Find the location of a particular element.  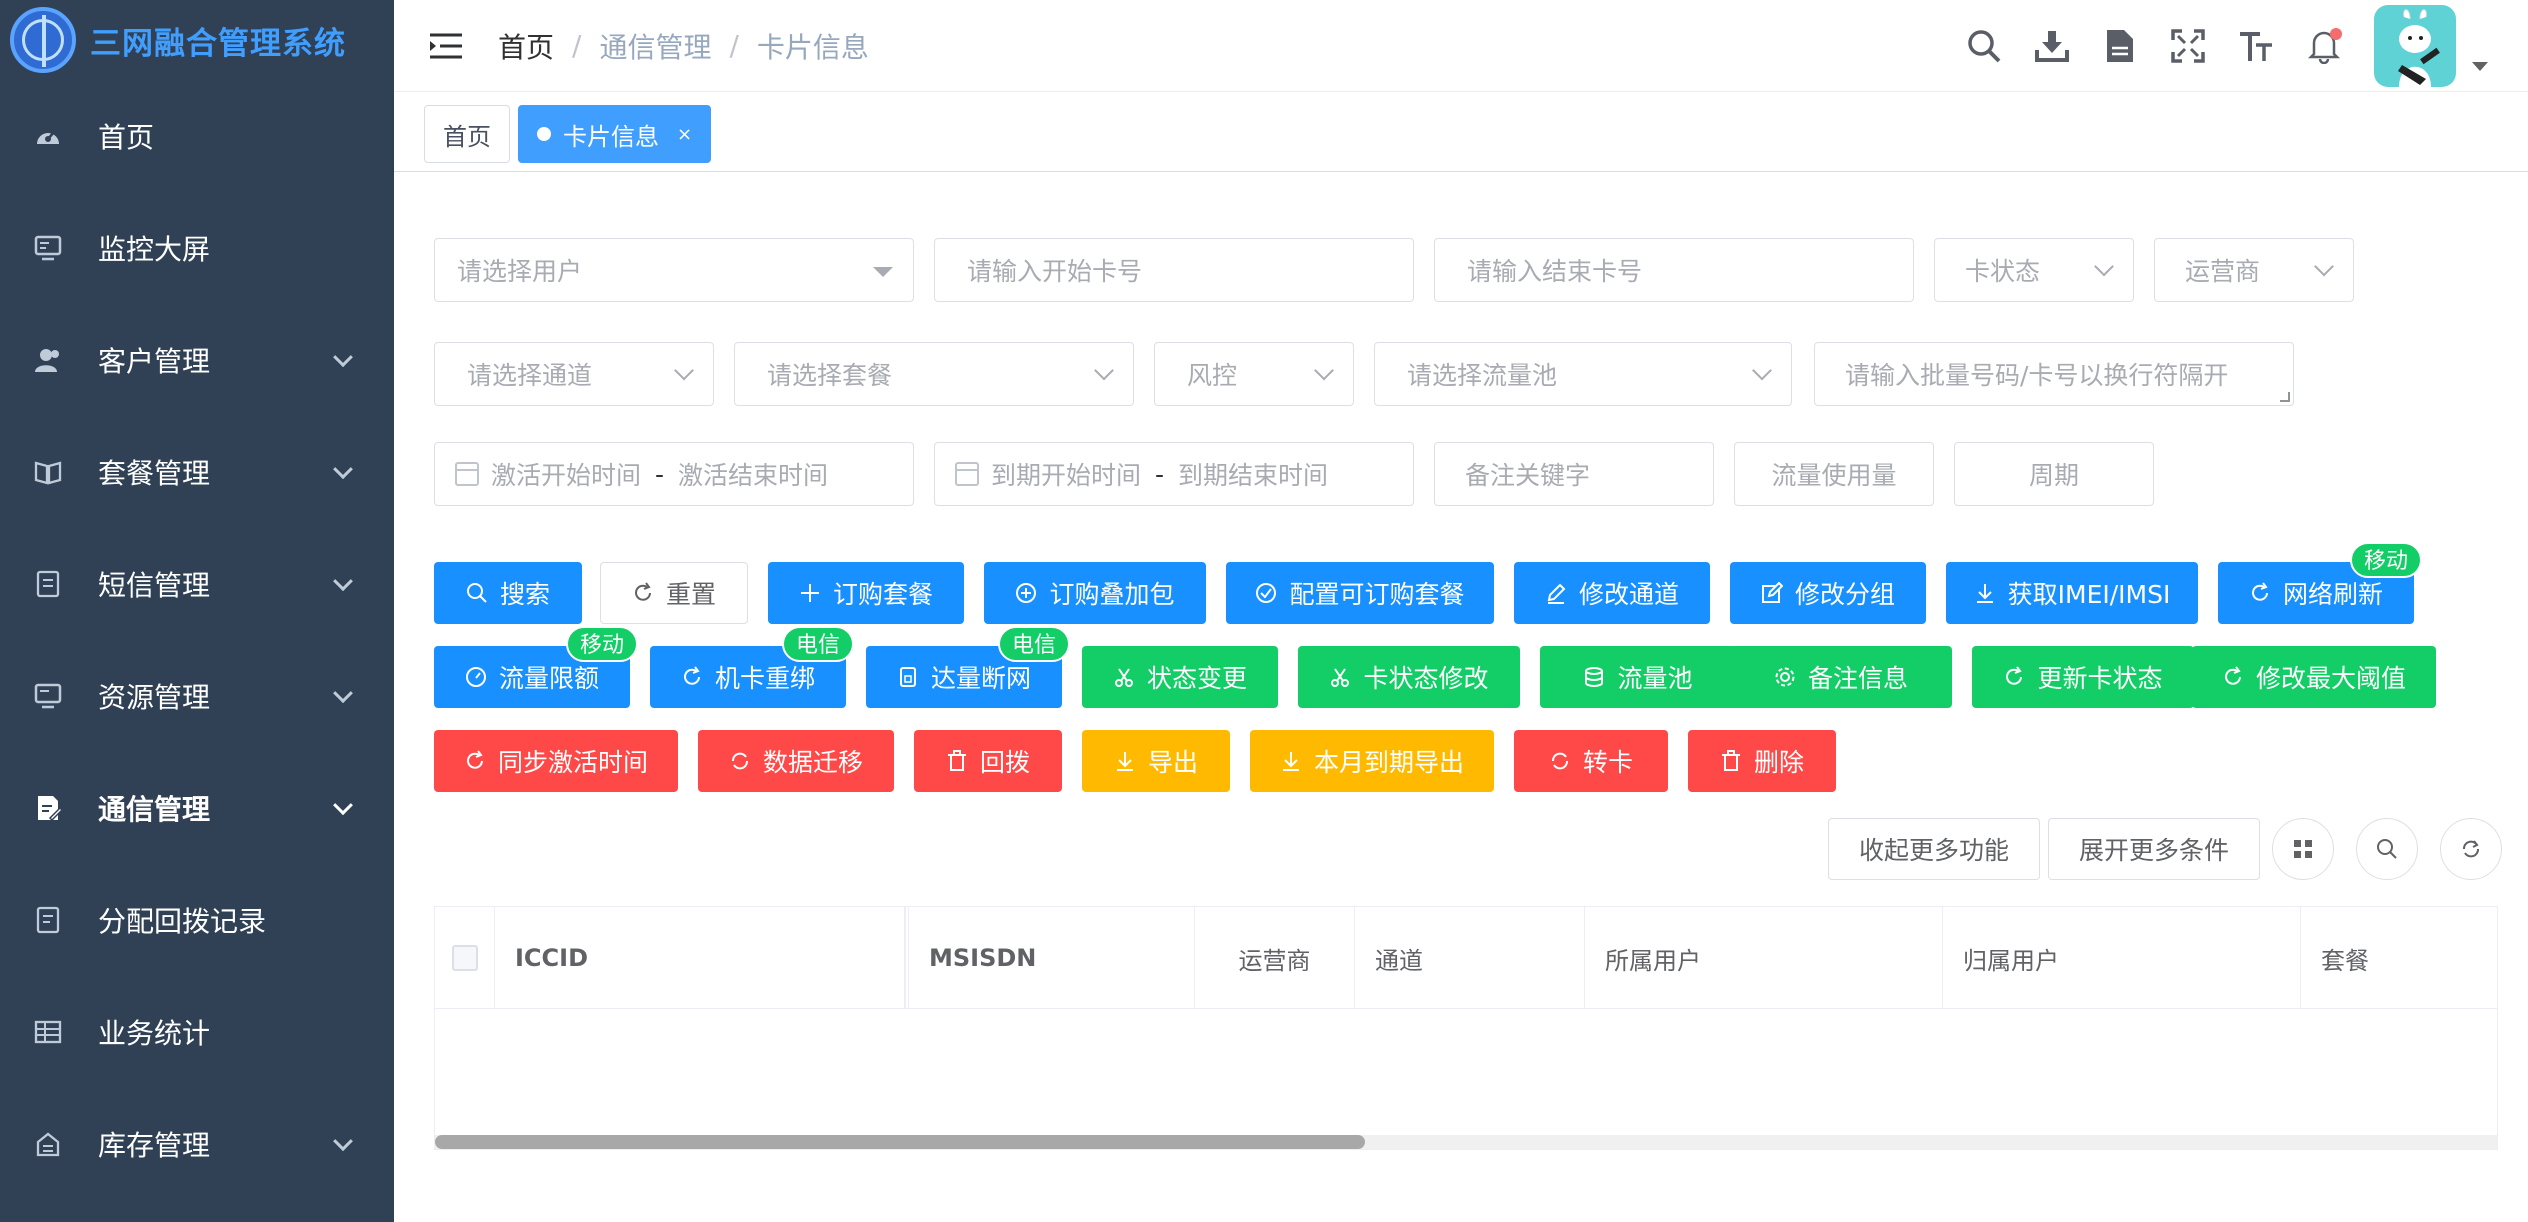

status-change-button: 状态变更 is located at coordinates (1180, 677).